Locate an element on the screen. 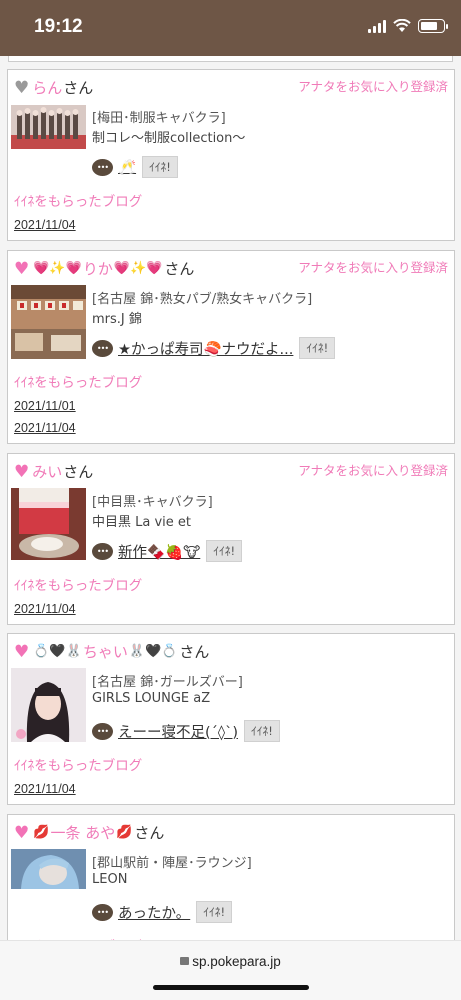  user-name-row: ♥ 💗✨💗 りか 💗✨💗 さん is located at coordinates (104, 268).